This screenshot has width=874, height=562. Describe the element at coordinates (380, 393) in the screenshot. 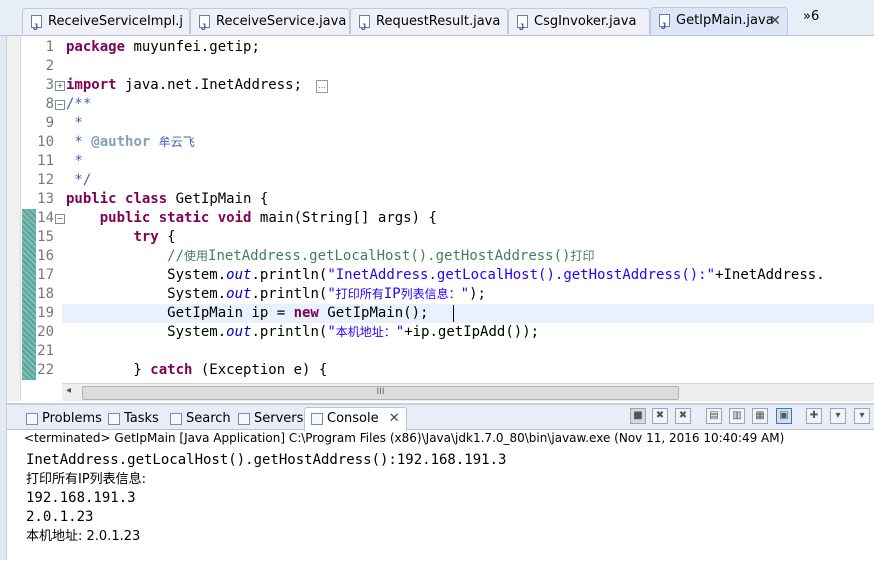

I see `scrollbar-thumb: III` at that location.